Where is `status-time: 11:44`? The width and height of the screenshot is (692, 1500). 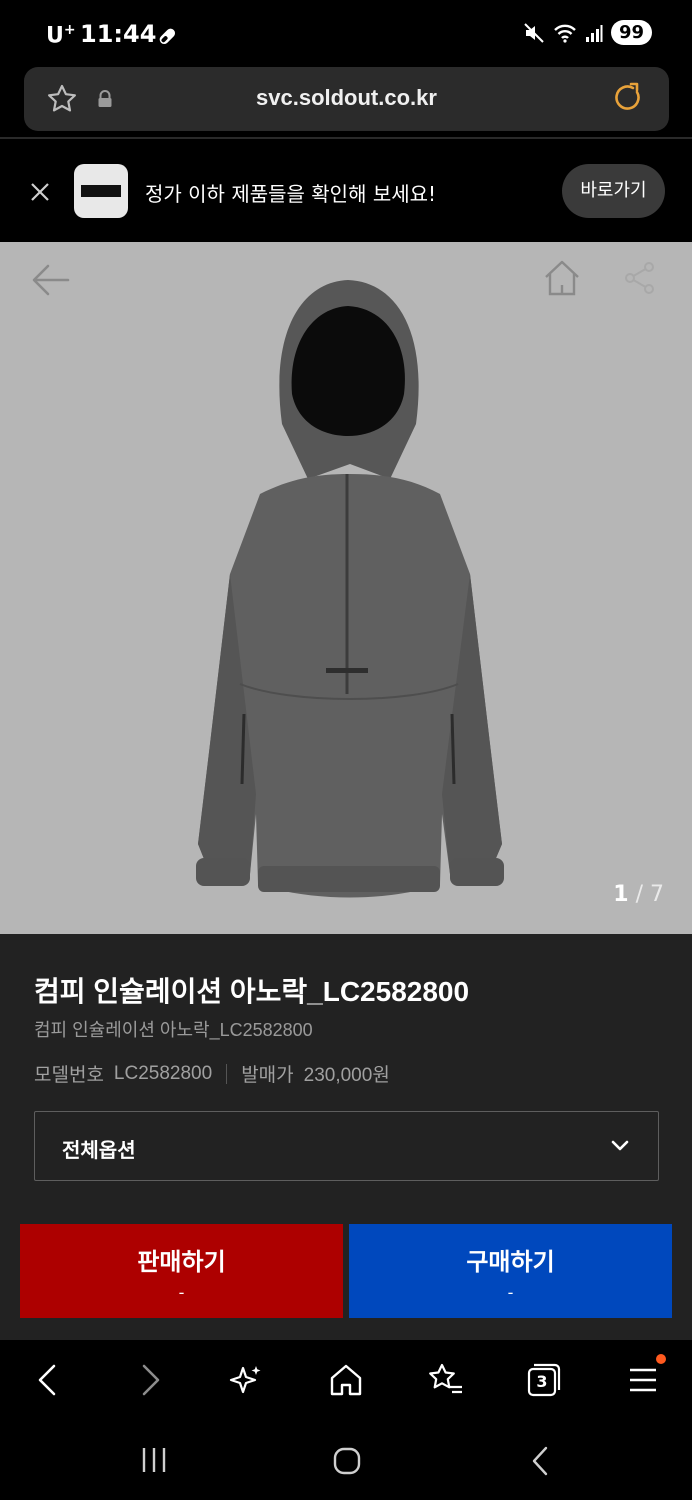
status-time: 11:44 is located at coordinates (118, 34).